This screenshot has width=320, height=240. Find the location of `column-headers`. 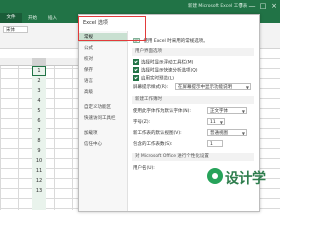

column-headers is located at coordinates (40, 62).